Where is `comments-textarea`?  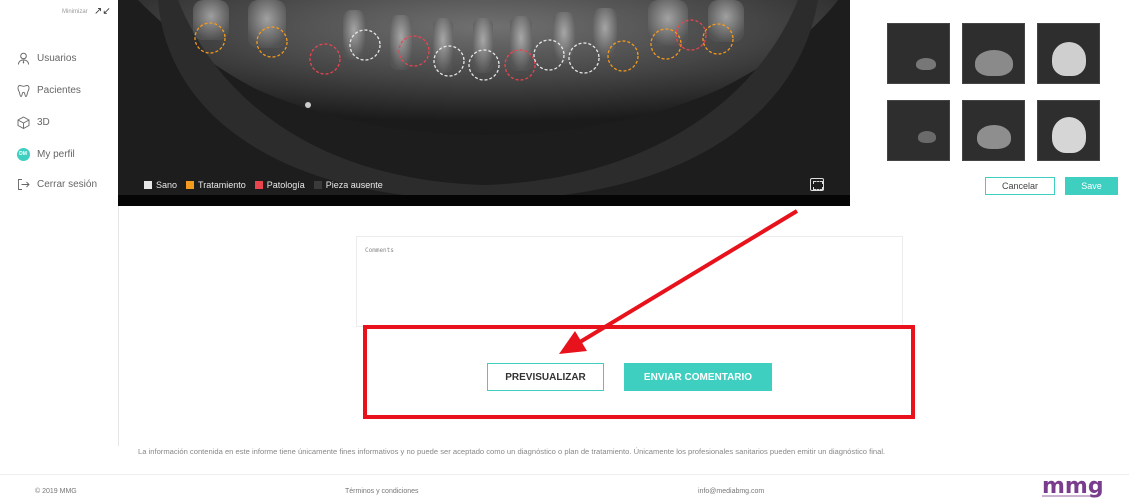 comments-textarea is located at coordinates (629, 281).